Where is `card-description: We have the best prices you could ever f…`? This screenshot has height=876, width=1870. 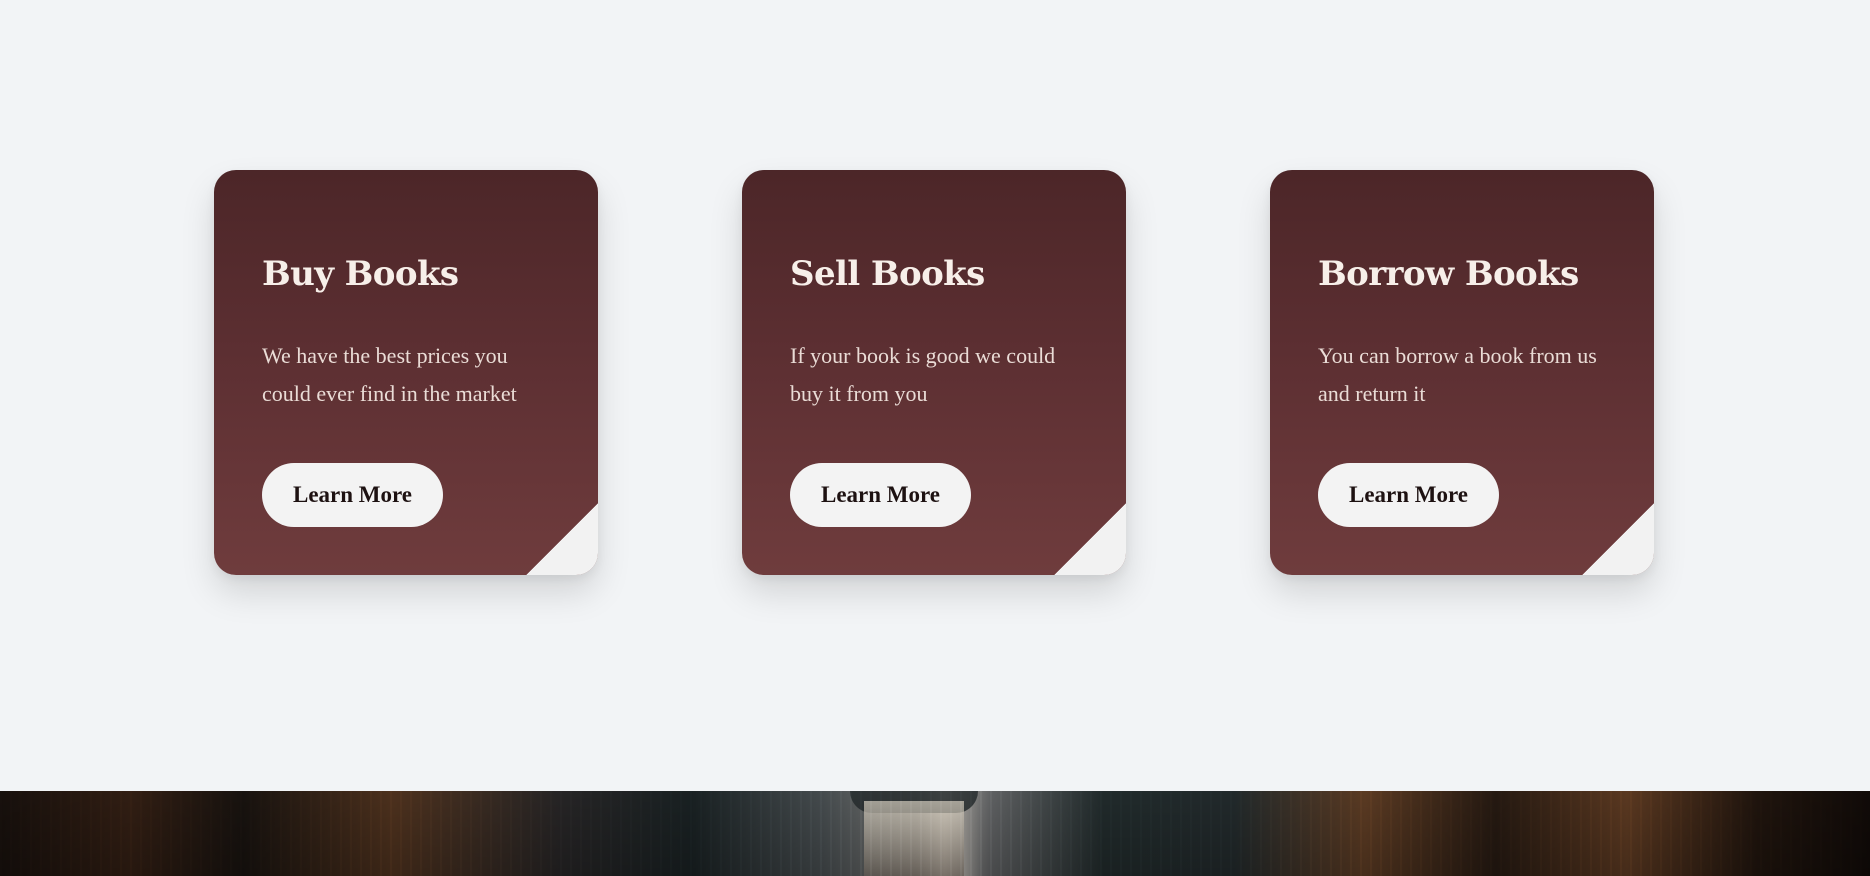 card-description: We have the best prices you could ever f… is located at coordinates (389, 374).